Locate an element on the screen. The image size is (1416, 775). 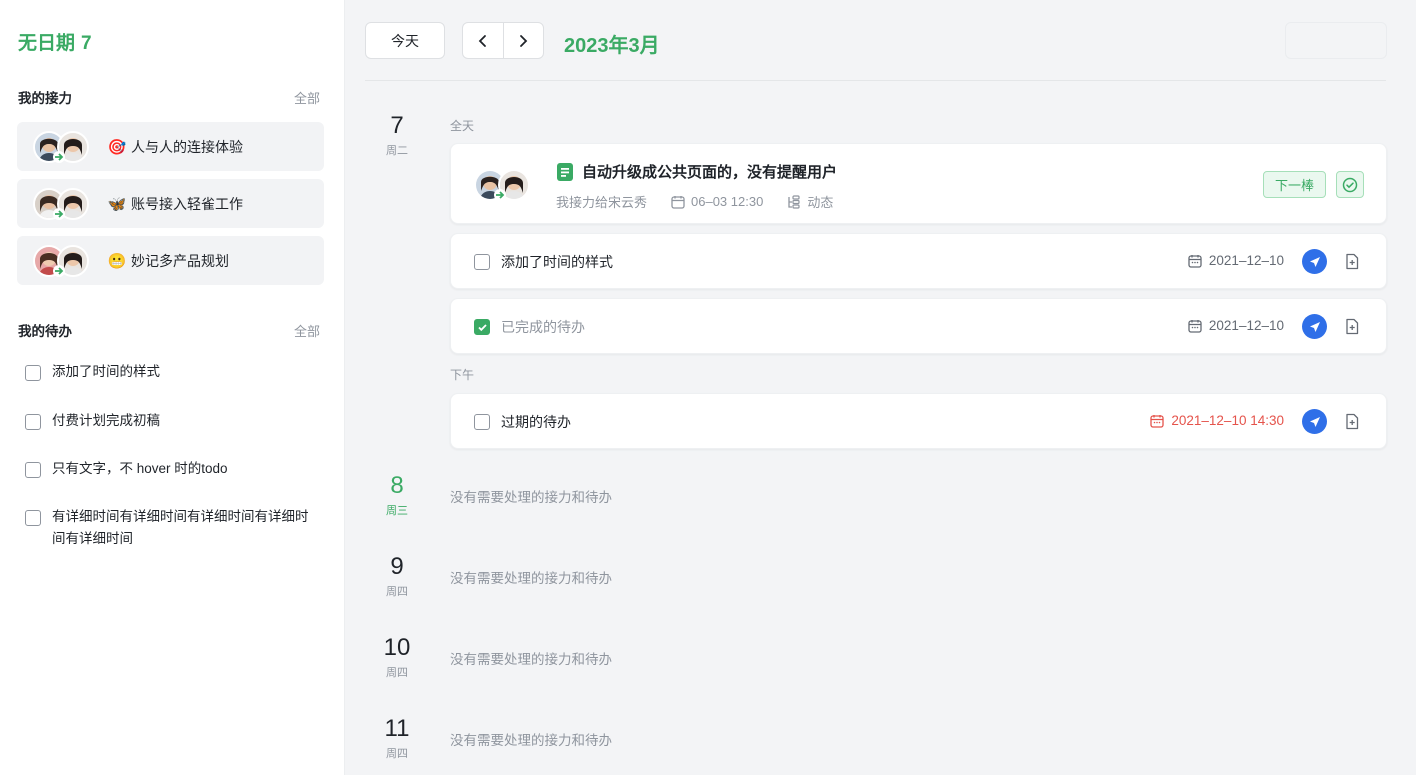
day-label: 11 周四 is located at coordinates (397, 738).